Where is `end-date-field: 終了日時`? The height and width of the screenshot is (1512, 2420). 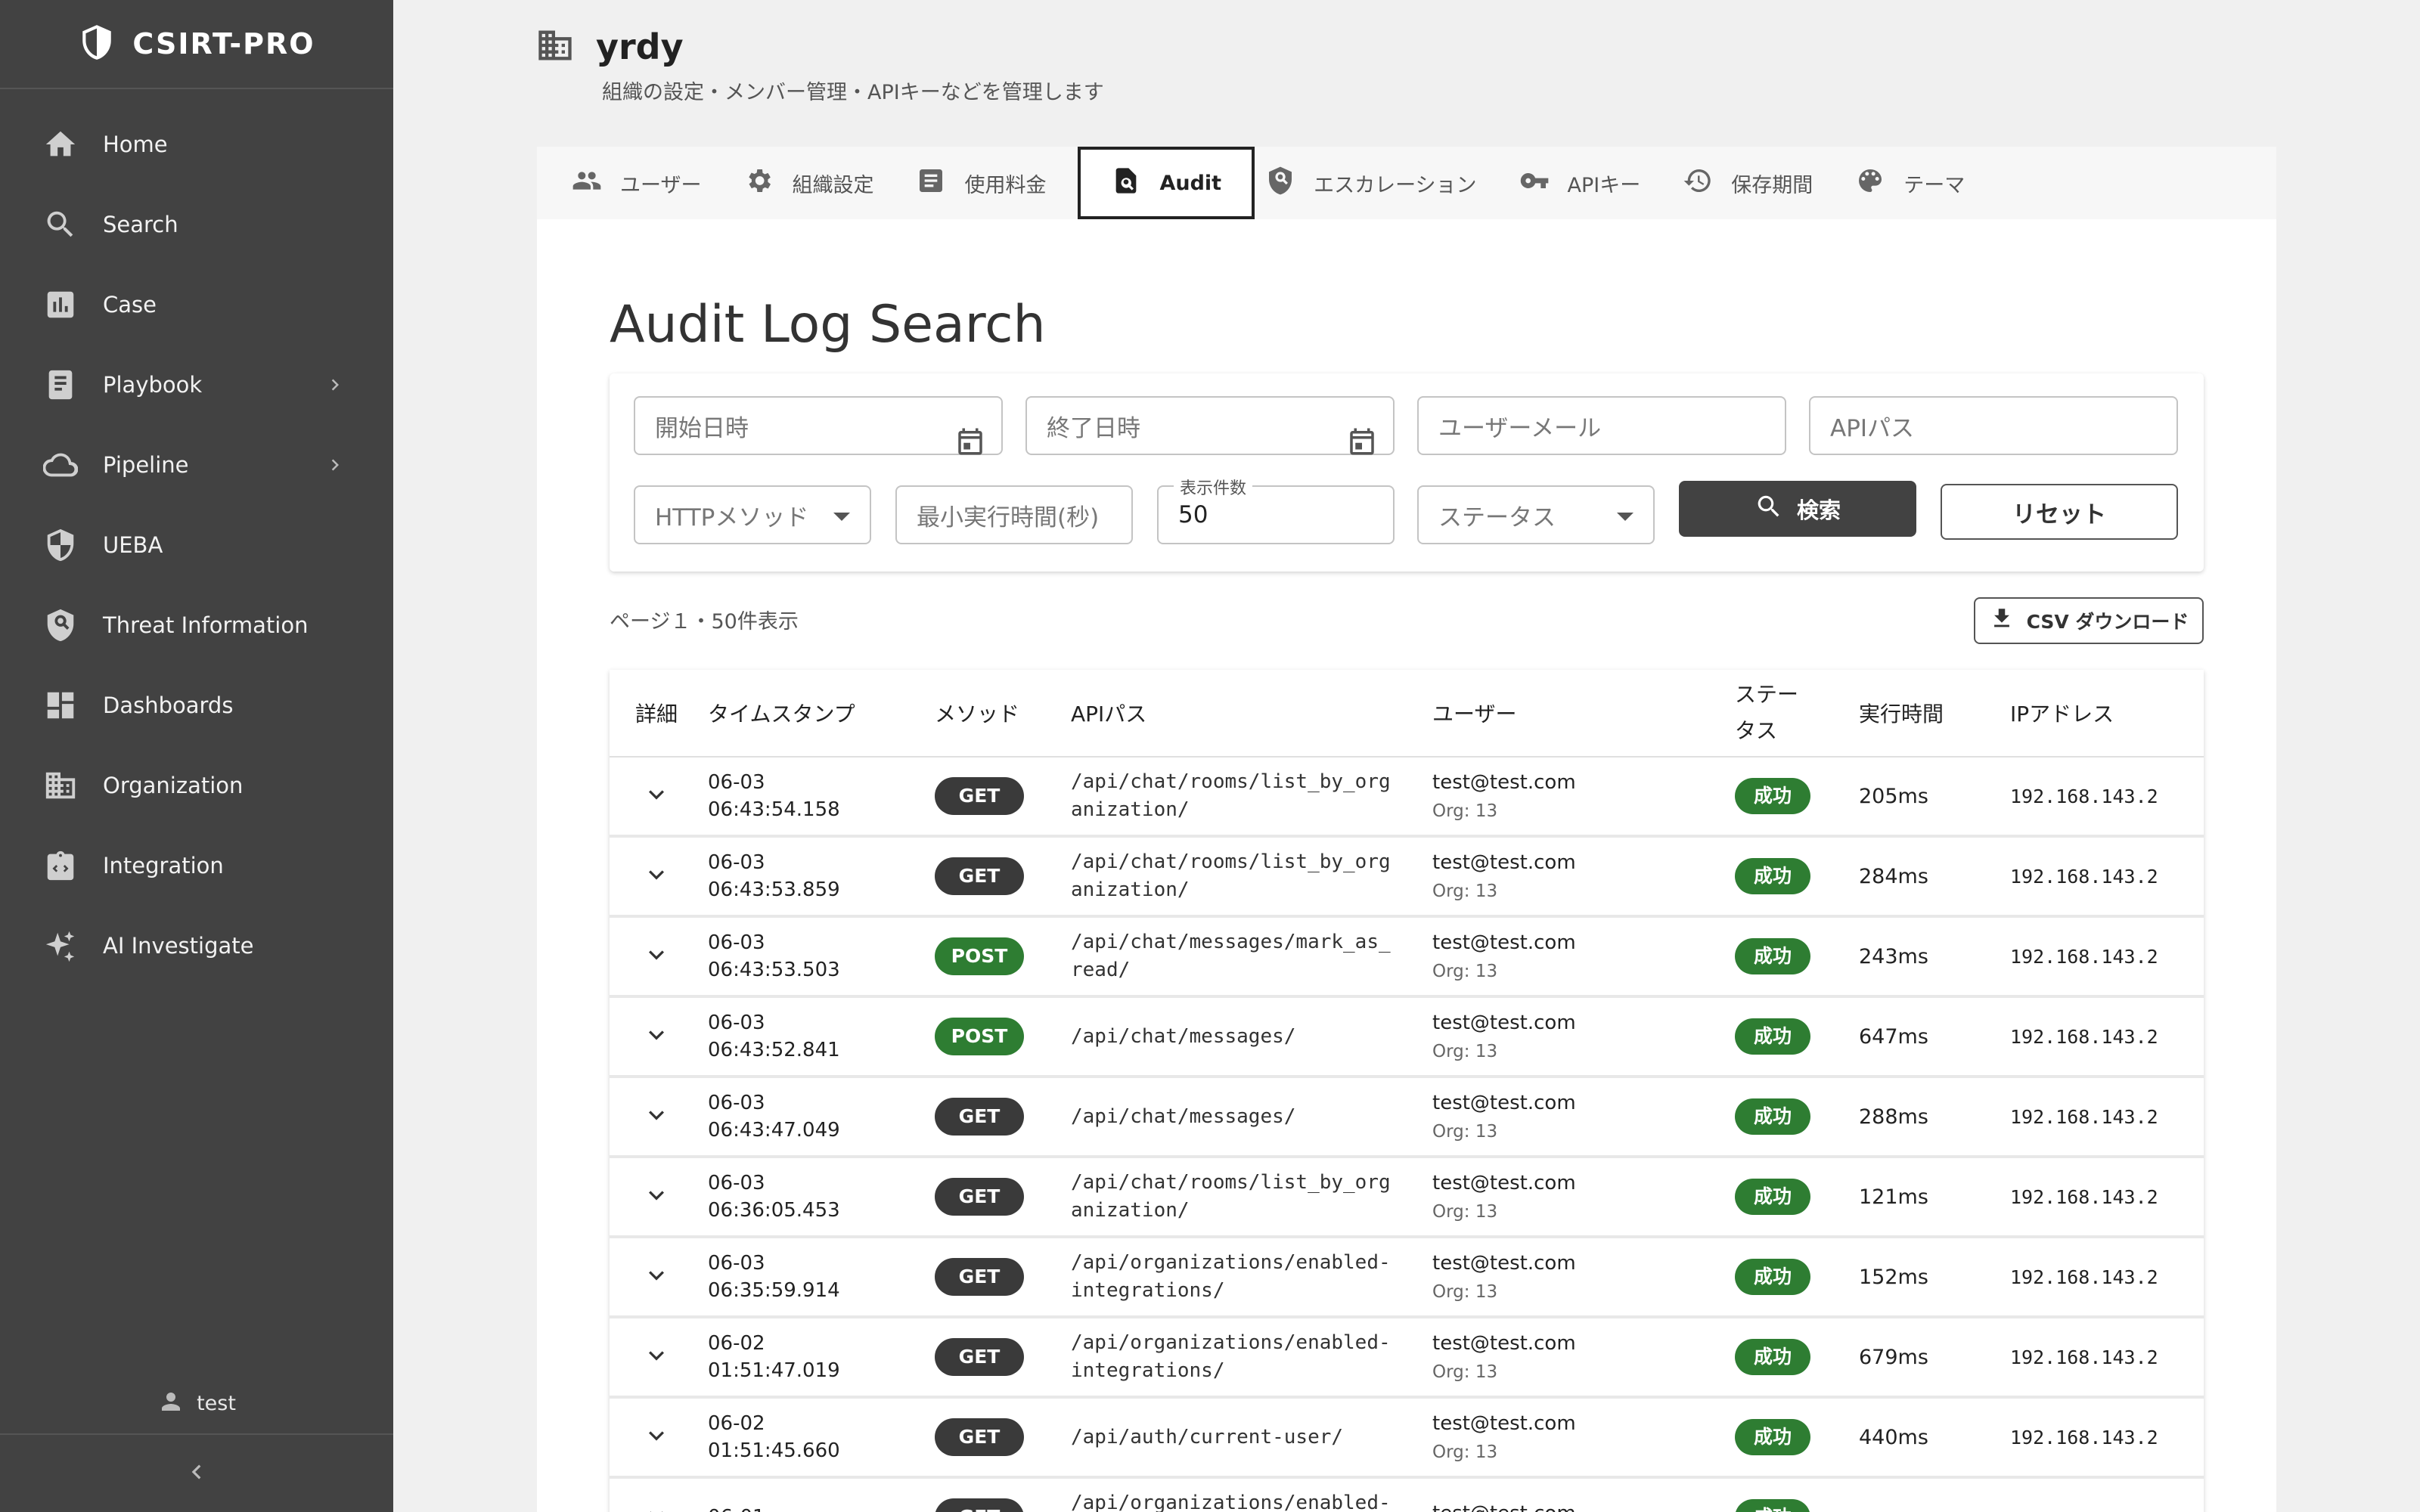
end-date-field: 終了日時 is located at coordinates (1210, 425).